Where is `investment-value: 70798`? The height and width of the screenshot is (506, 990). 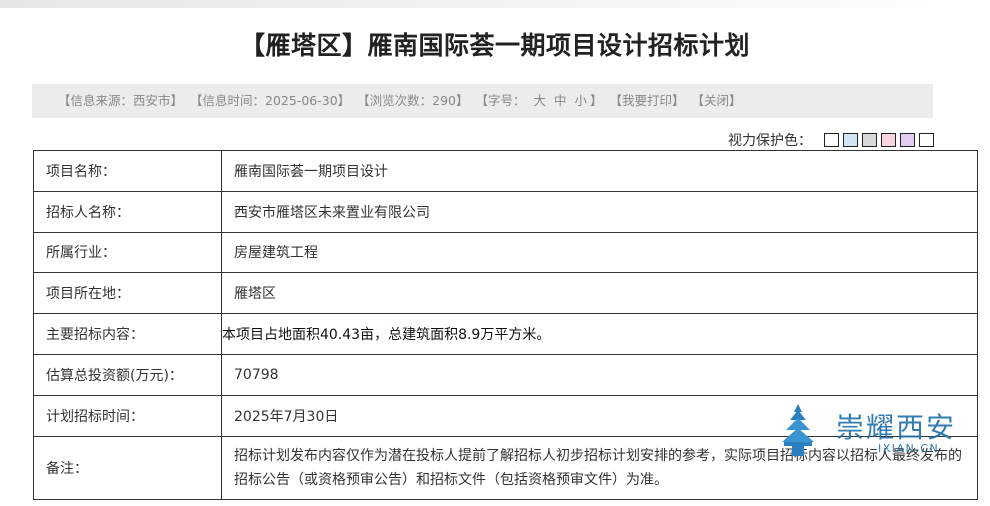
investment-value: 70798 is located at coordinates (599, 374).